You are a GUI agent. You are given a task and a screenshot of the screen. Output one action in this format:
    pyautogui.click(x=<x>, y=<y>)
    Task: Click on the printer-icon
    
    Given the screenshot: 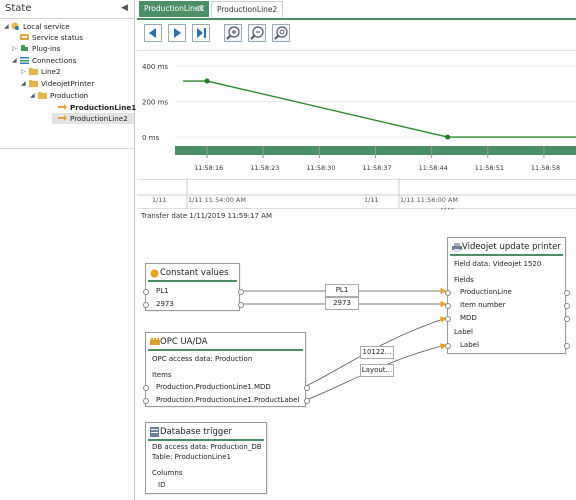 What is the action you would take?
    pyautogui.click(x=457, y=247)
    